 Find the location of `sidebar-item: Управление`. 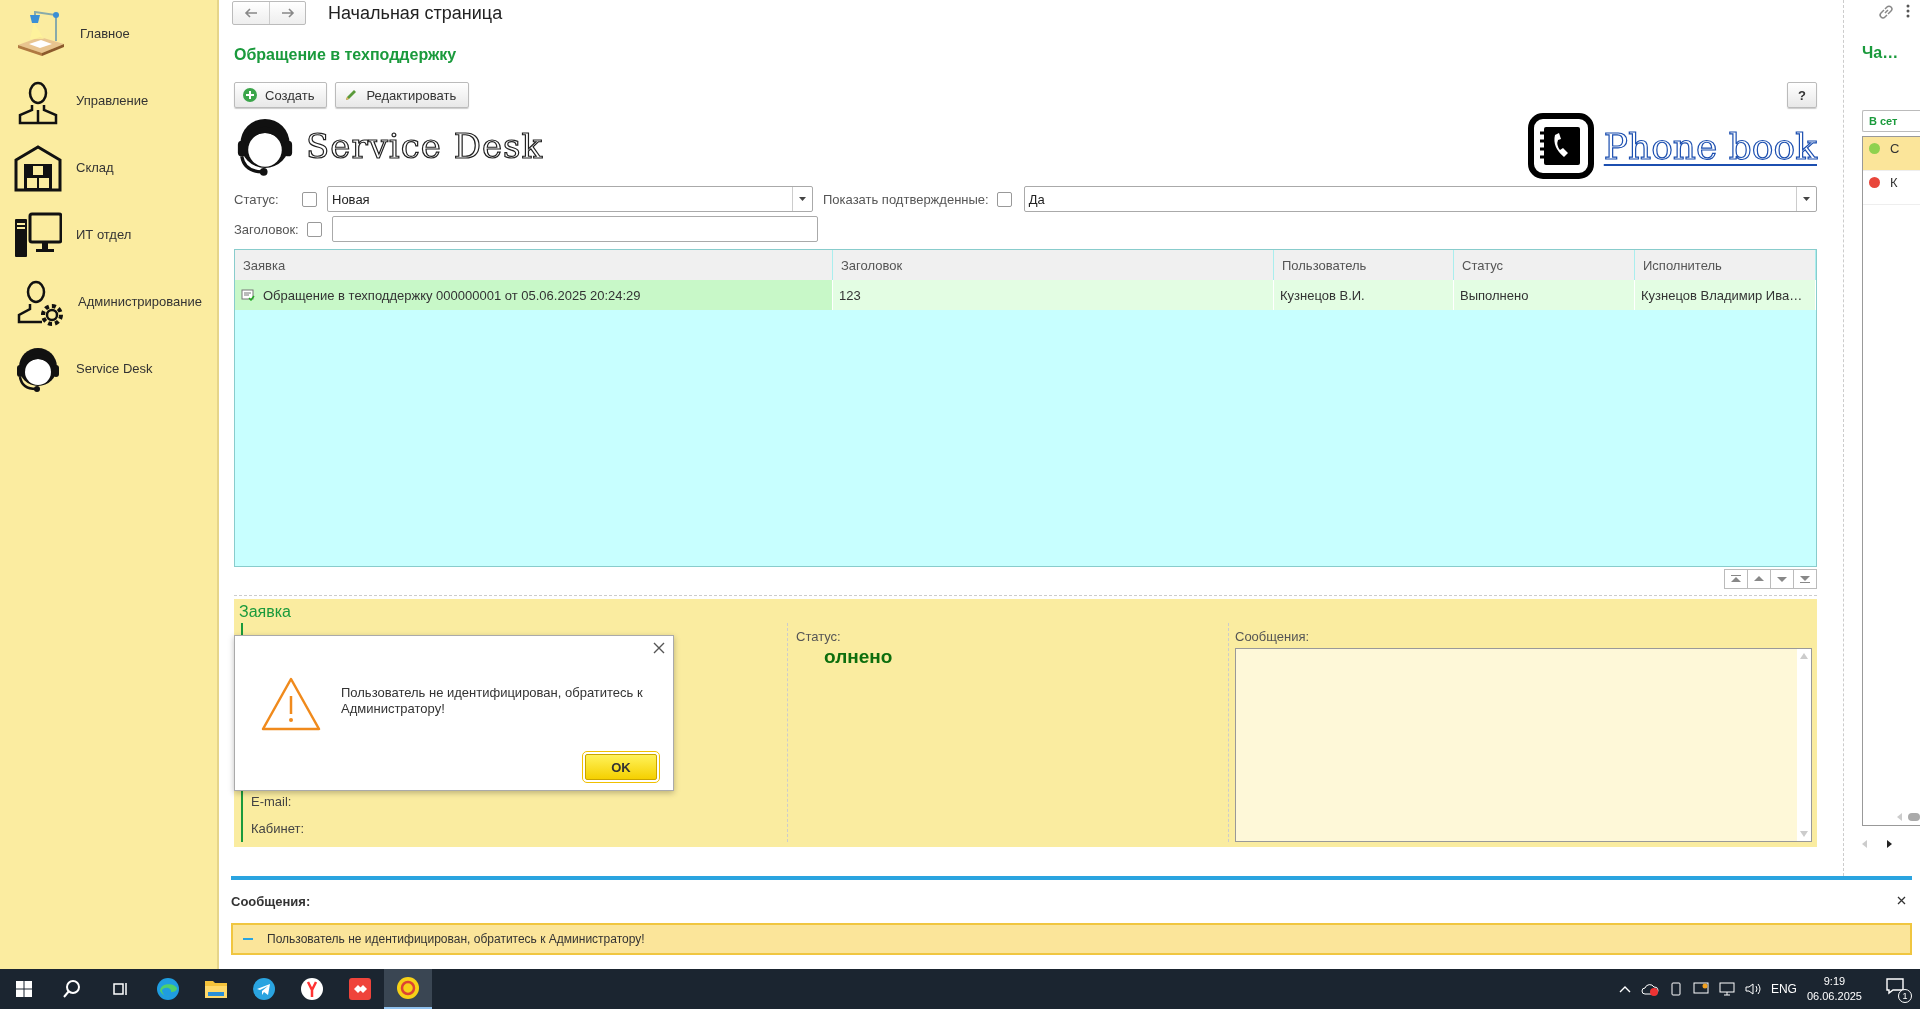

sidebar-item: Управление is located at coordinates (108, 100).